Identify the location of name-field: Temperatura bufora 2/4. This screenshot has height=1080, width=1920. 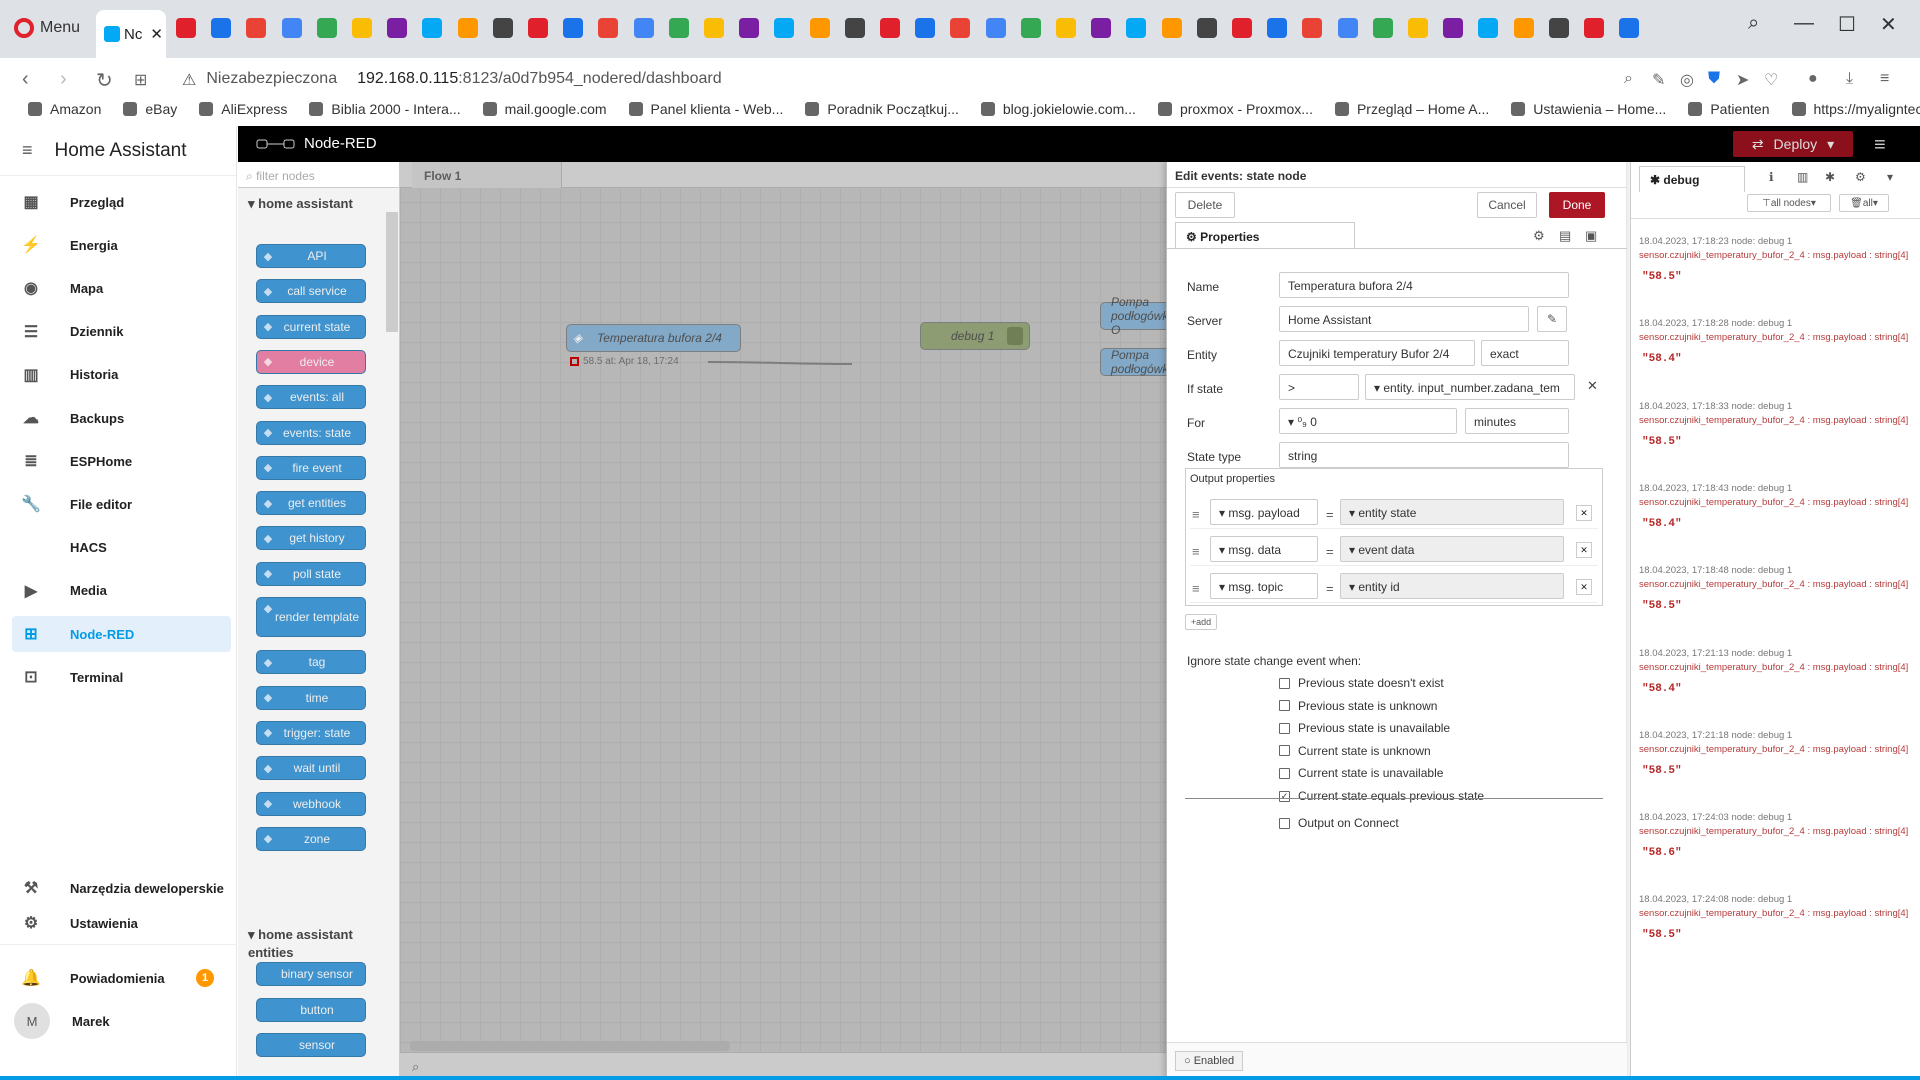
(1424, 285).